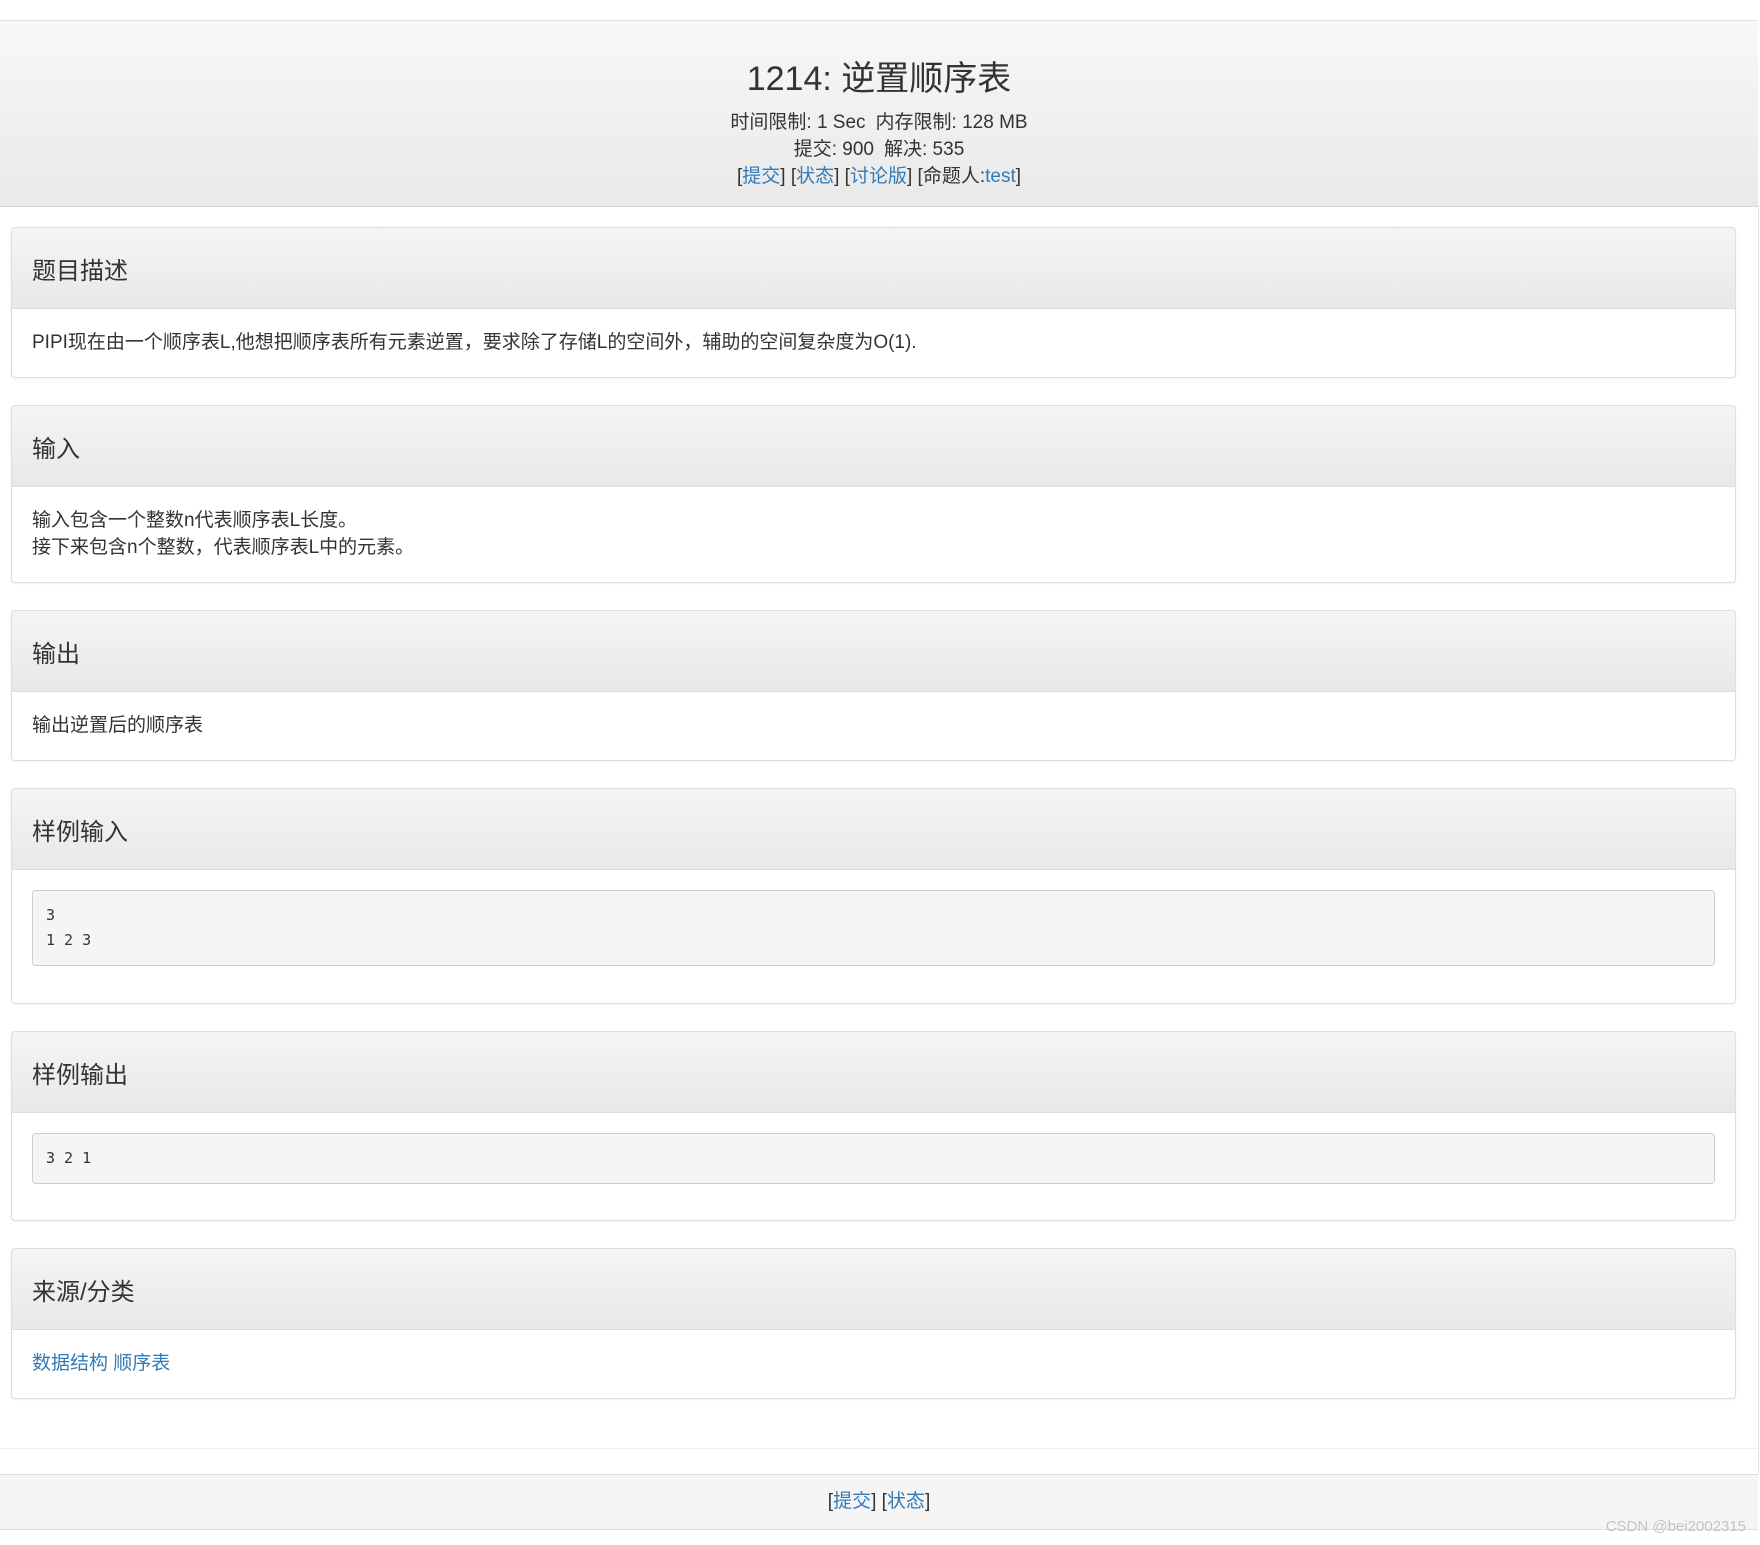  Describe the element at coordinates (873, 1289) in the screenshot. I see `source-heading: 来源/分类` at that location.